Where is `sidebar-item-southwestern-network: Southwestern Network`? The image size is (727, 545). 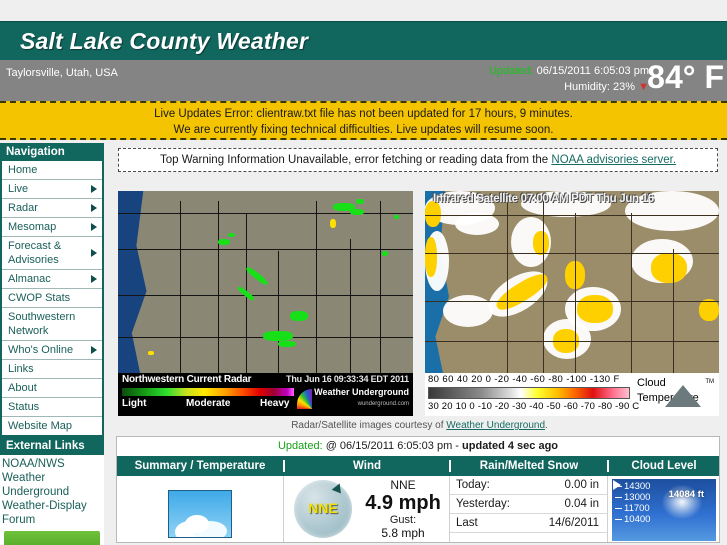
sidebar-item-southwestern-network: Southwestern Network is located at coordinates (52, 324).